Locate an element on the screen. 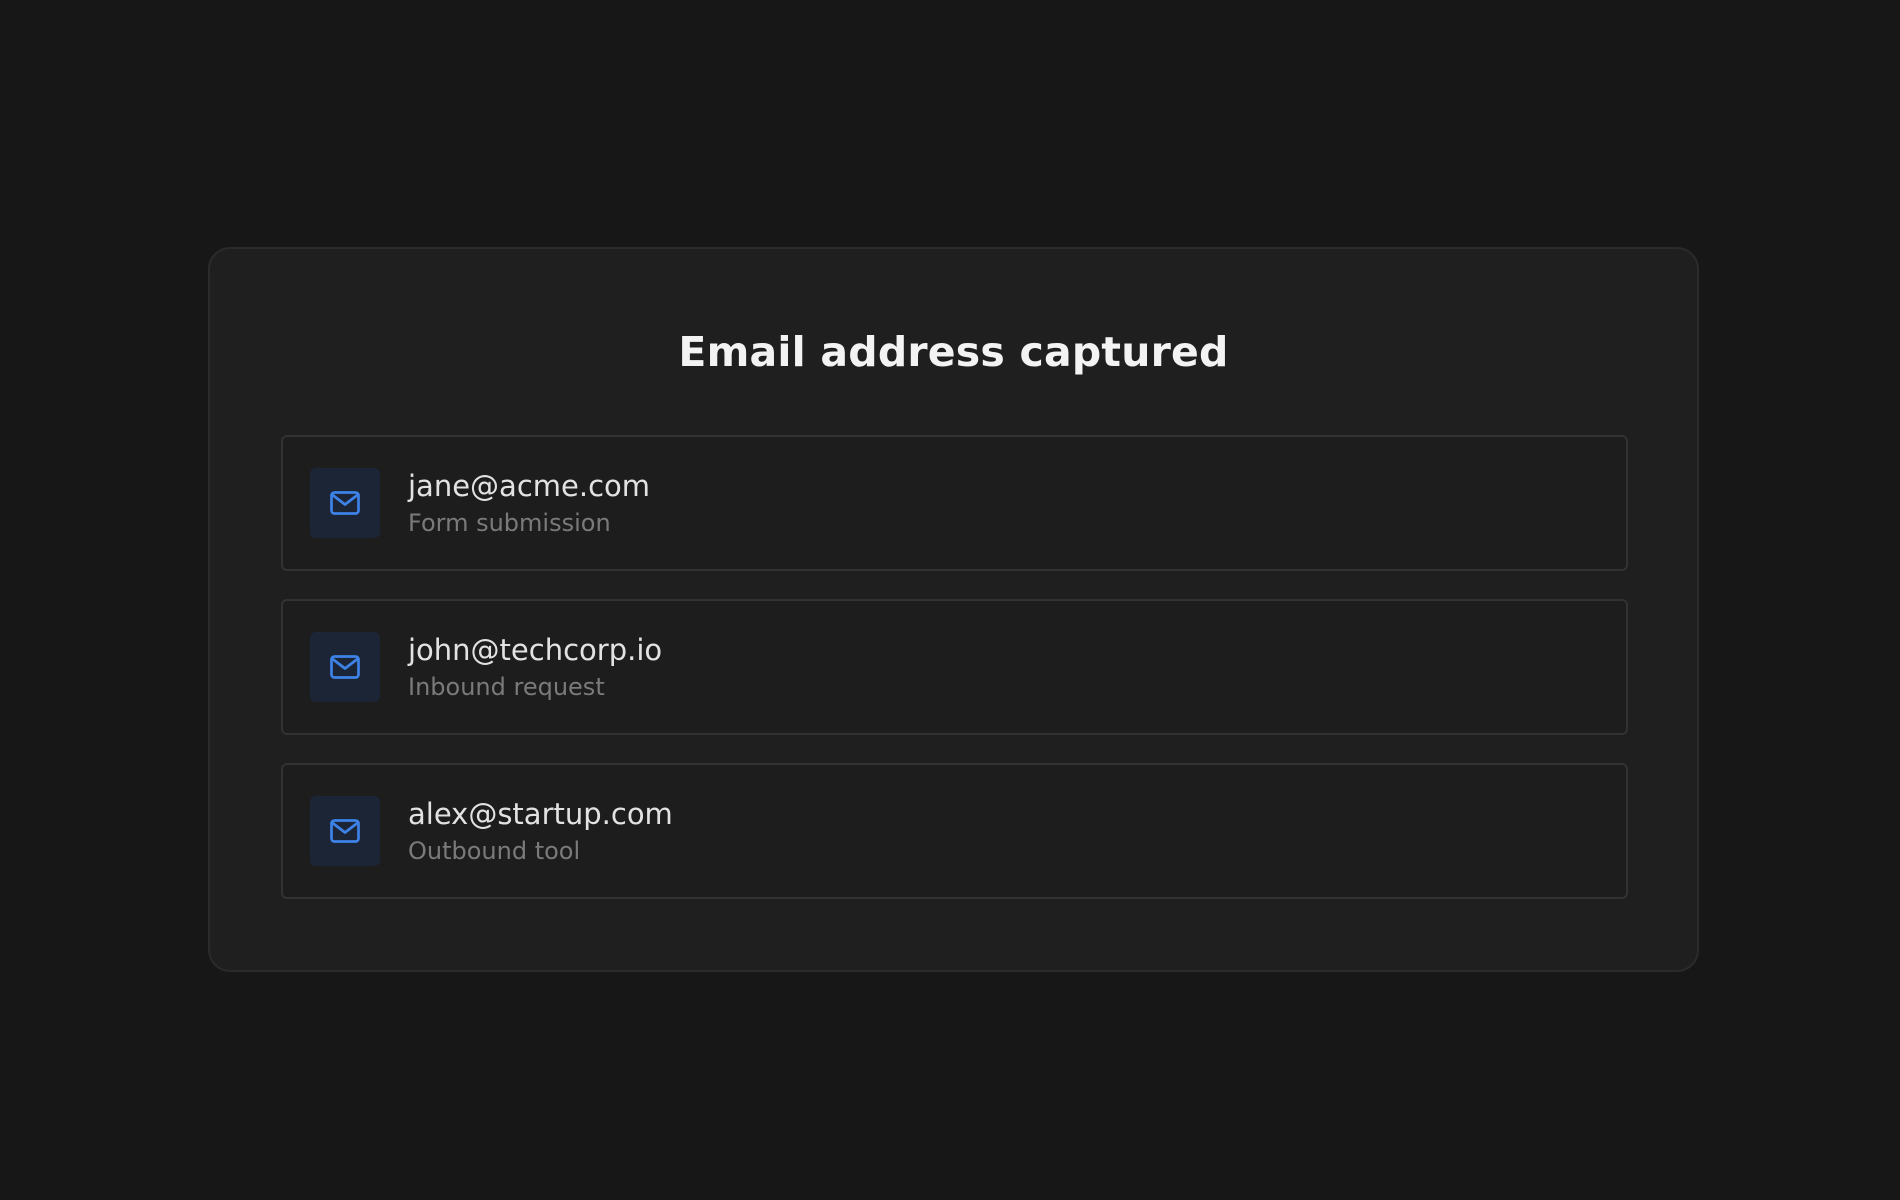 This screenshot has width=1900, height=1200. email-entry-text: jane@acme.com Form submission is located at coordinates (529, 503).